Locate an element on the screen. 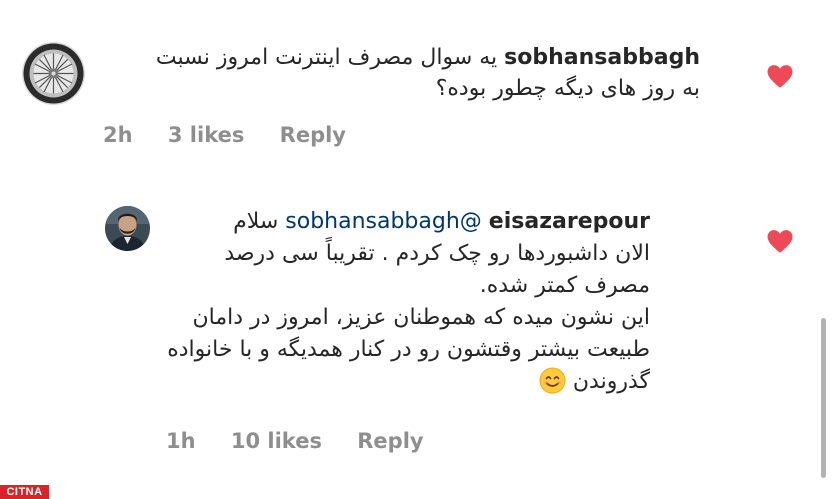  comment-2-line-6: گذروندن is located at coordinates (408, 385).